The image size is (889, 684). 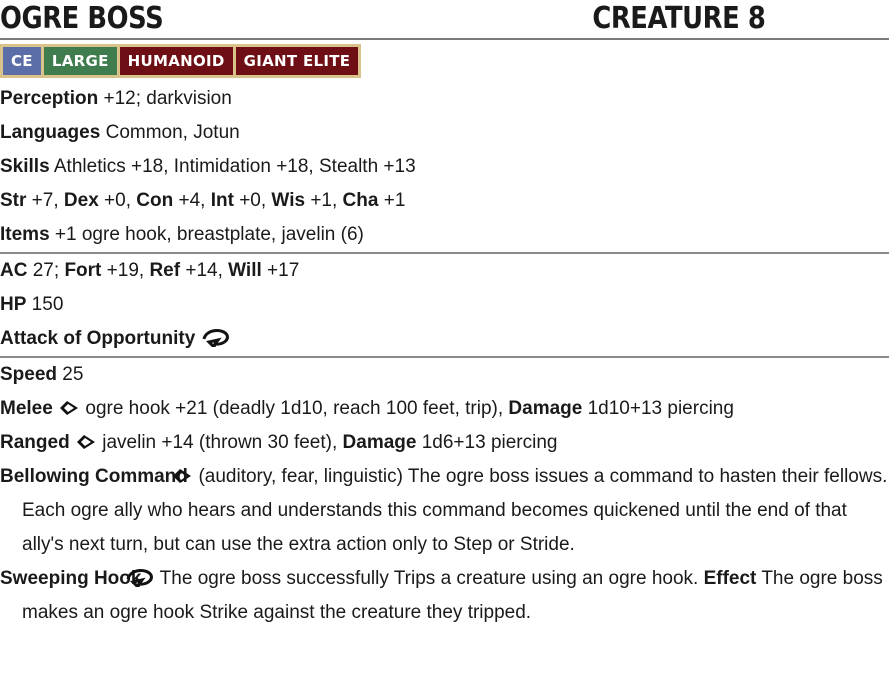 I want to click on trait-giant-elite: GIANT ELITE, so click(x=297, y=61).